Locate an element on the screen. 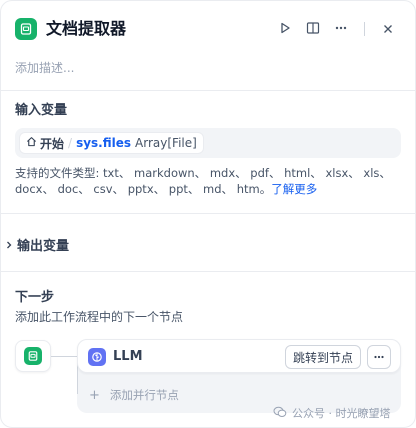 This screenshot has width=416, height=428. close-icon is located at coordinates (388, 29).